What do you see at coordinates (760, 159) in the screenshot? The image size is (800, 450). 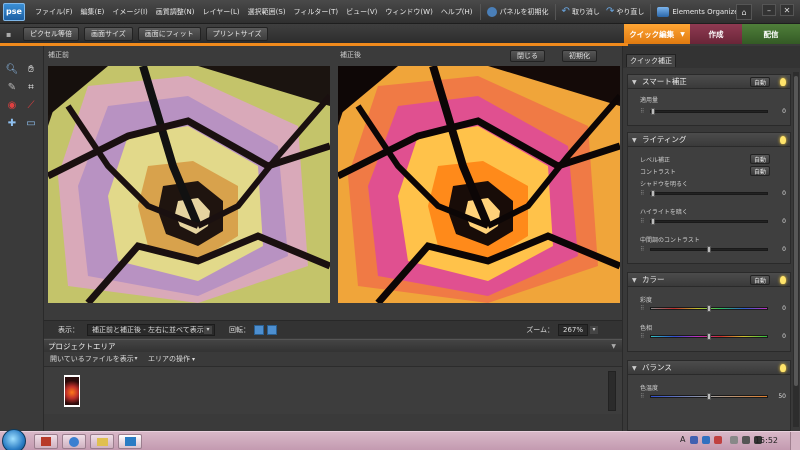 I see `levels-auto-button: 自動` at bounding box center [760, 159].